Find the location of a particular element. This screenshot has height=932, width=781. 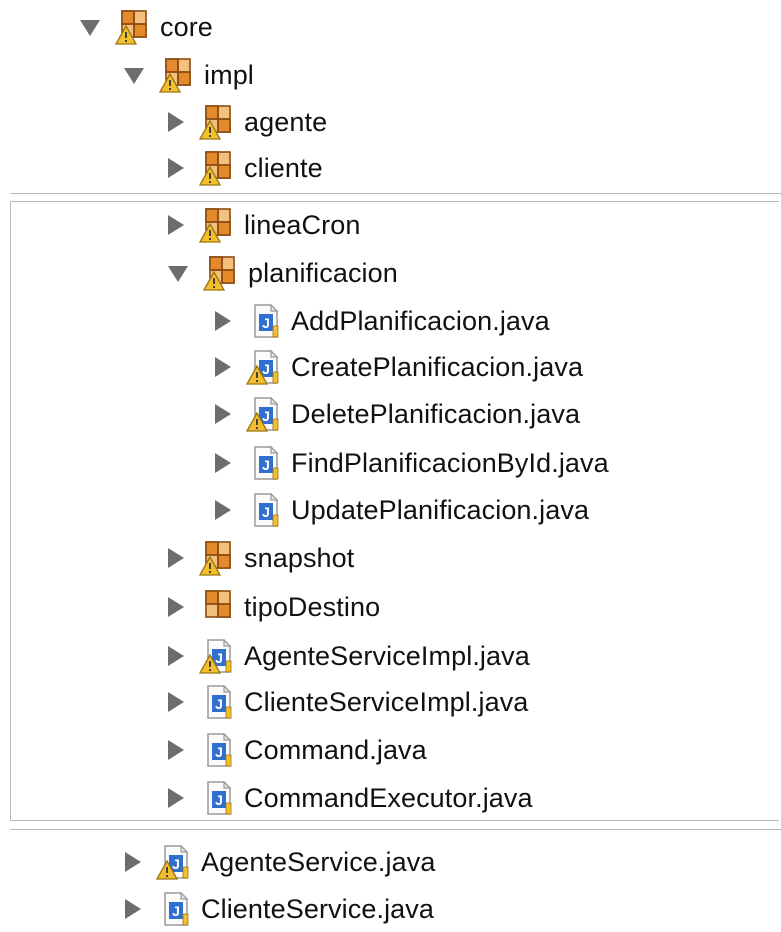

separator-line-bottom is located at coordinates (395, 829).